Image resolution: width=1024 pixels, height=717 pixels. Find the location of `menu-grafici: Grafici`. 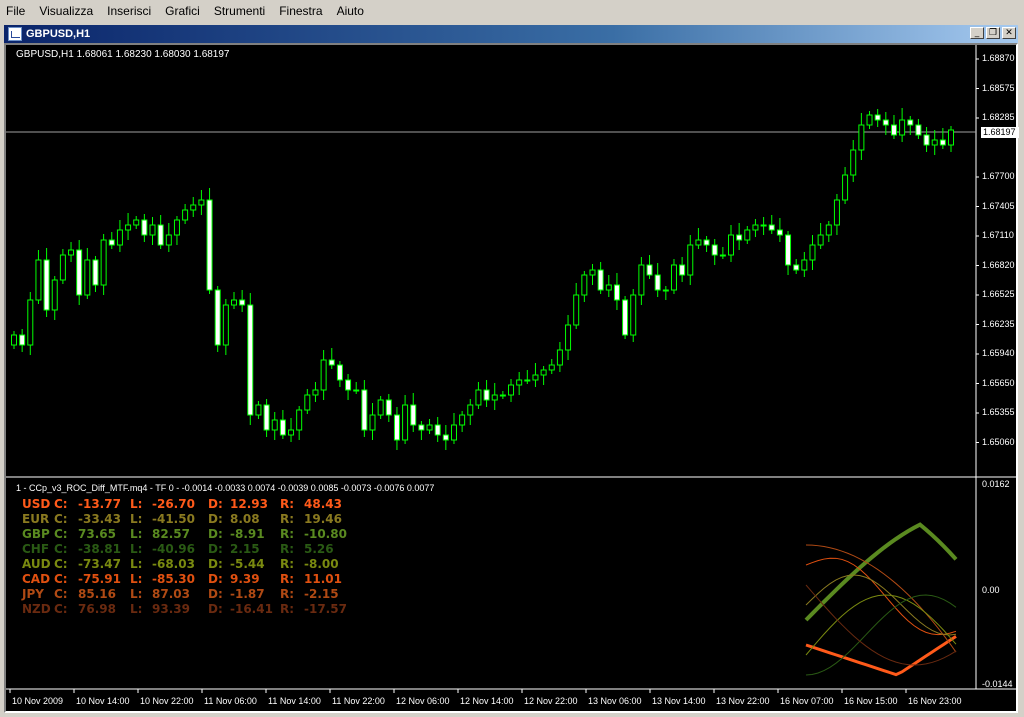

menu-grafici: Grafici is located at coordinates (183, 11).